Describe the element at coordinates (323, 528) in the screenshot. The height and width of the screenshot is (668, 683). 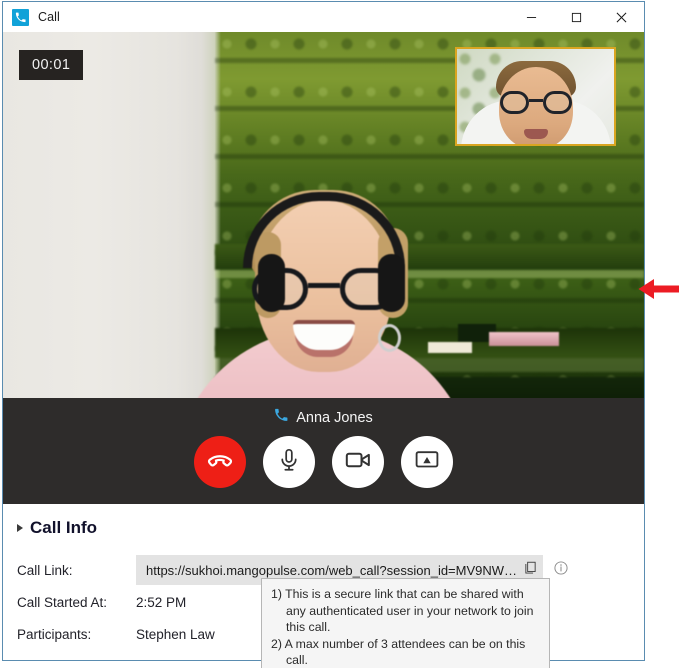
I see `call-info-header: Call Info` at that location.